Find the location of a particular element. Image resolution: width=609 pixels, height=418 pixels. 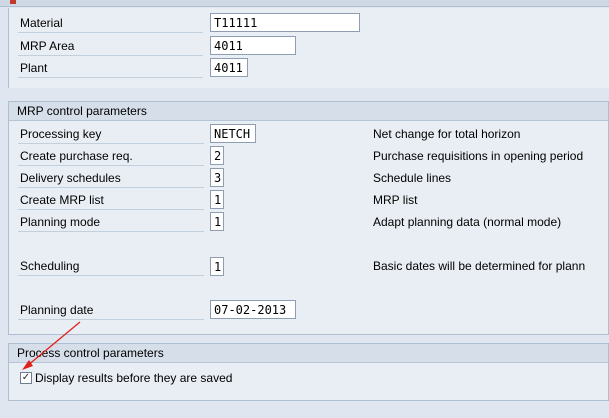

delivery-schedules-input is located at coordinates (217, 177).